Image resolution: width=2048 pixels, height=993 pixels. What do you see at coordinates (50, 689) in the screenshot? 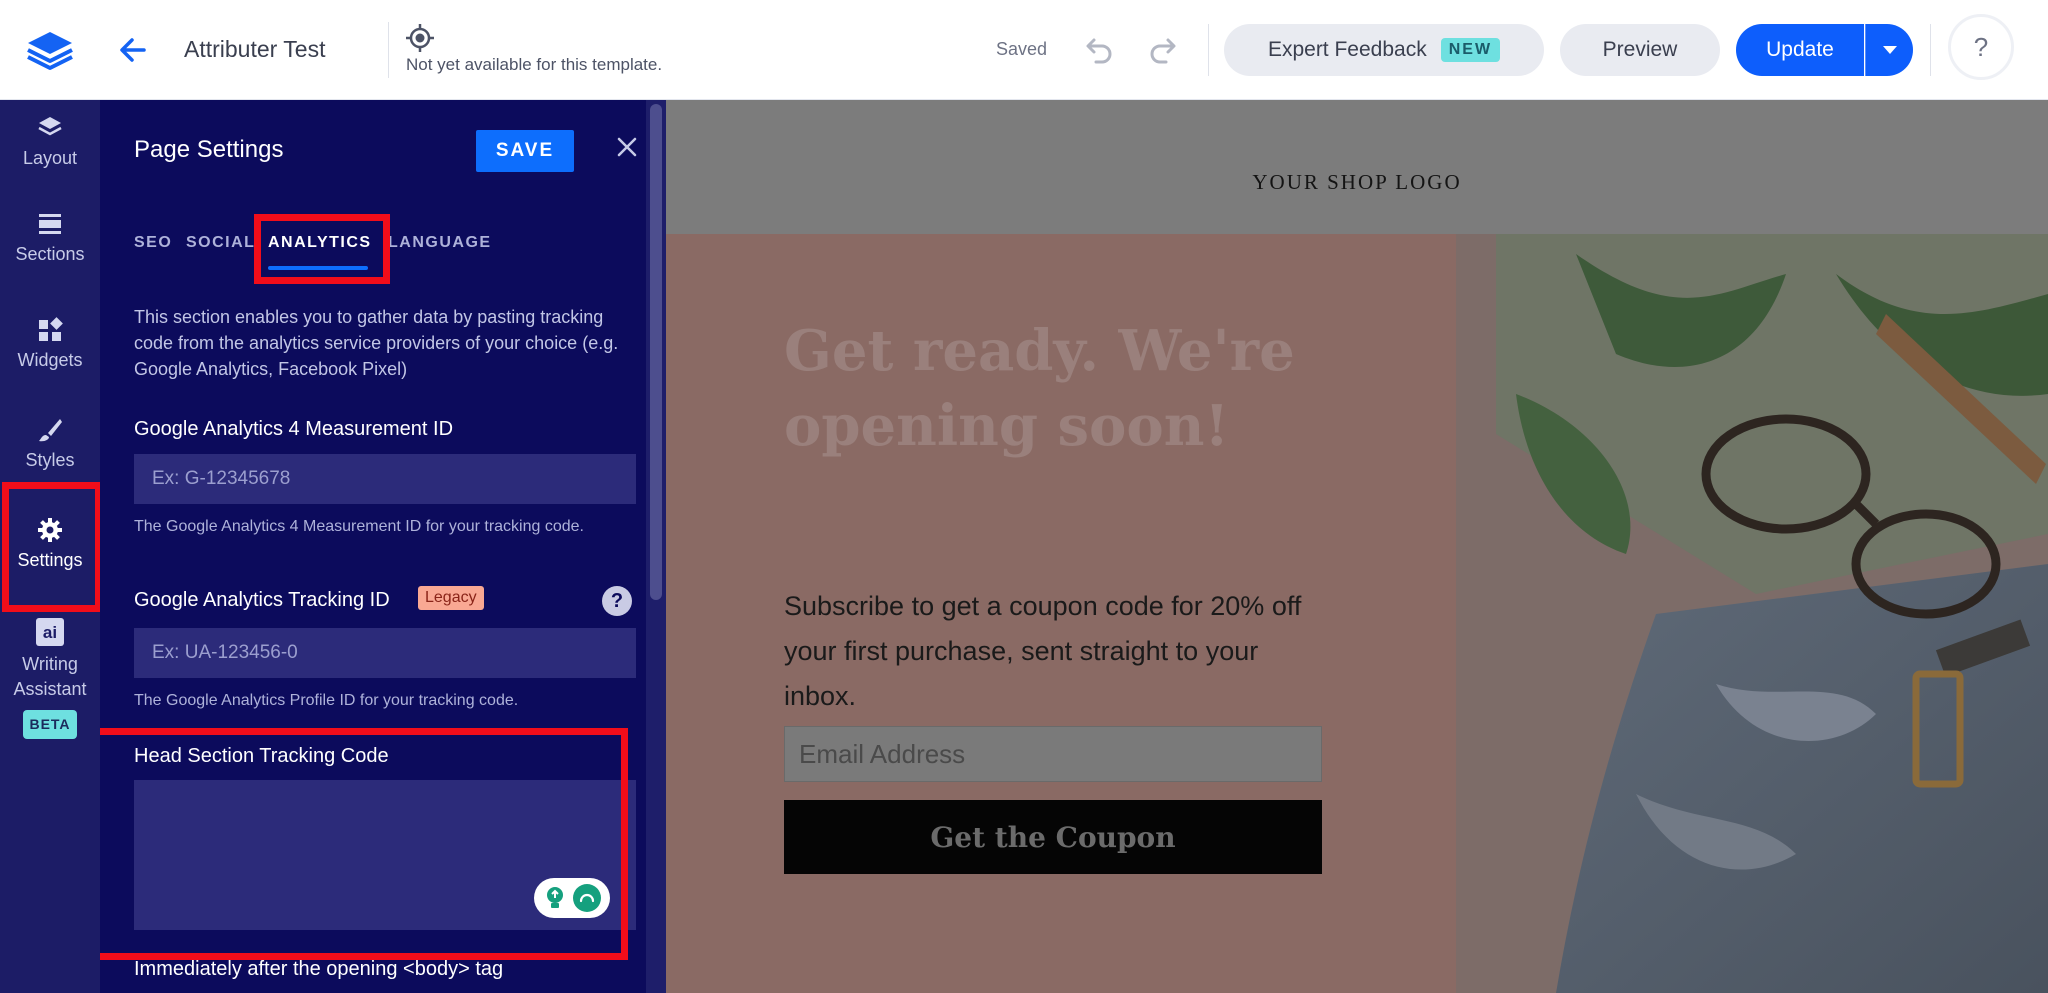
I see `rail-item-label: Assistant` at bounding box center [50, 689].